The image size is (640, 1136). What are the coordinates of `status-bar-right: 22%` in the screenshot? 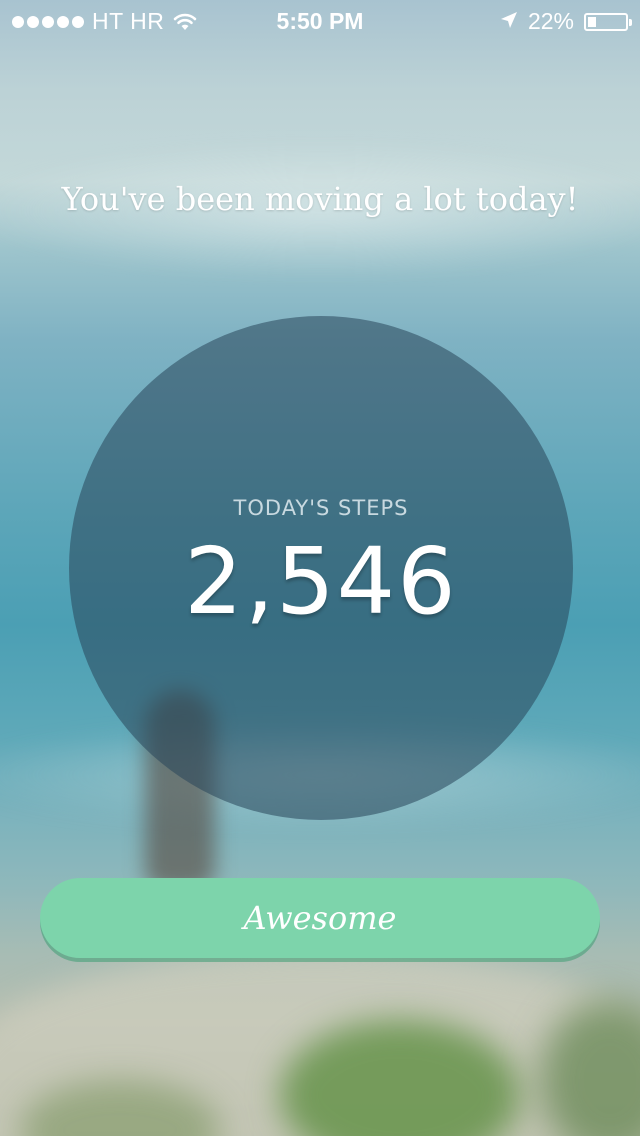 It's located at (566, 21).